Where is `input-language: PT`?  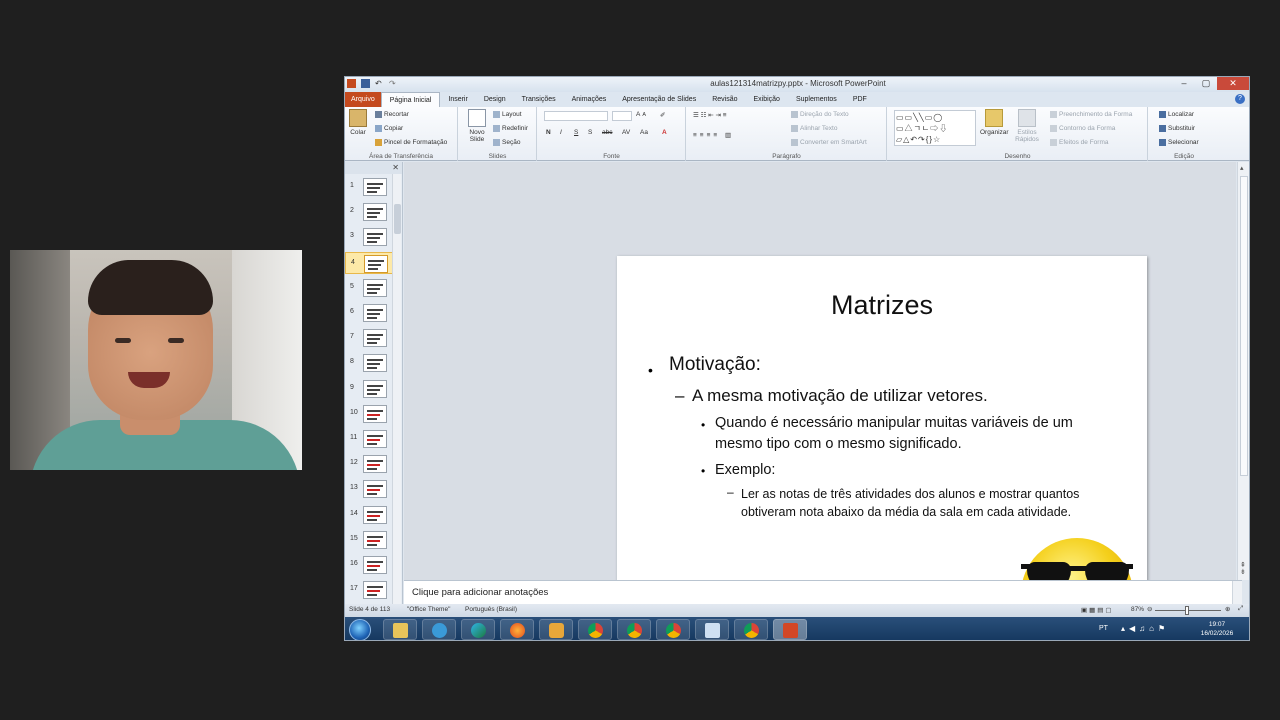 input-language: PT is located at coordinates (1103, 628).